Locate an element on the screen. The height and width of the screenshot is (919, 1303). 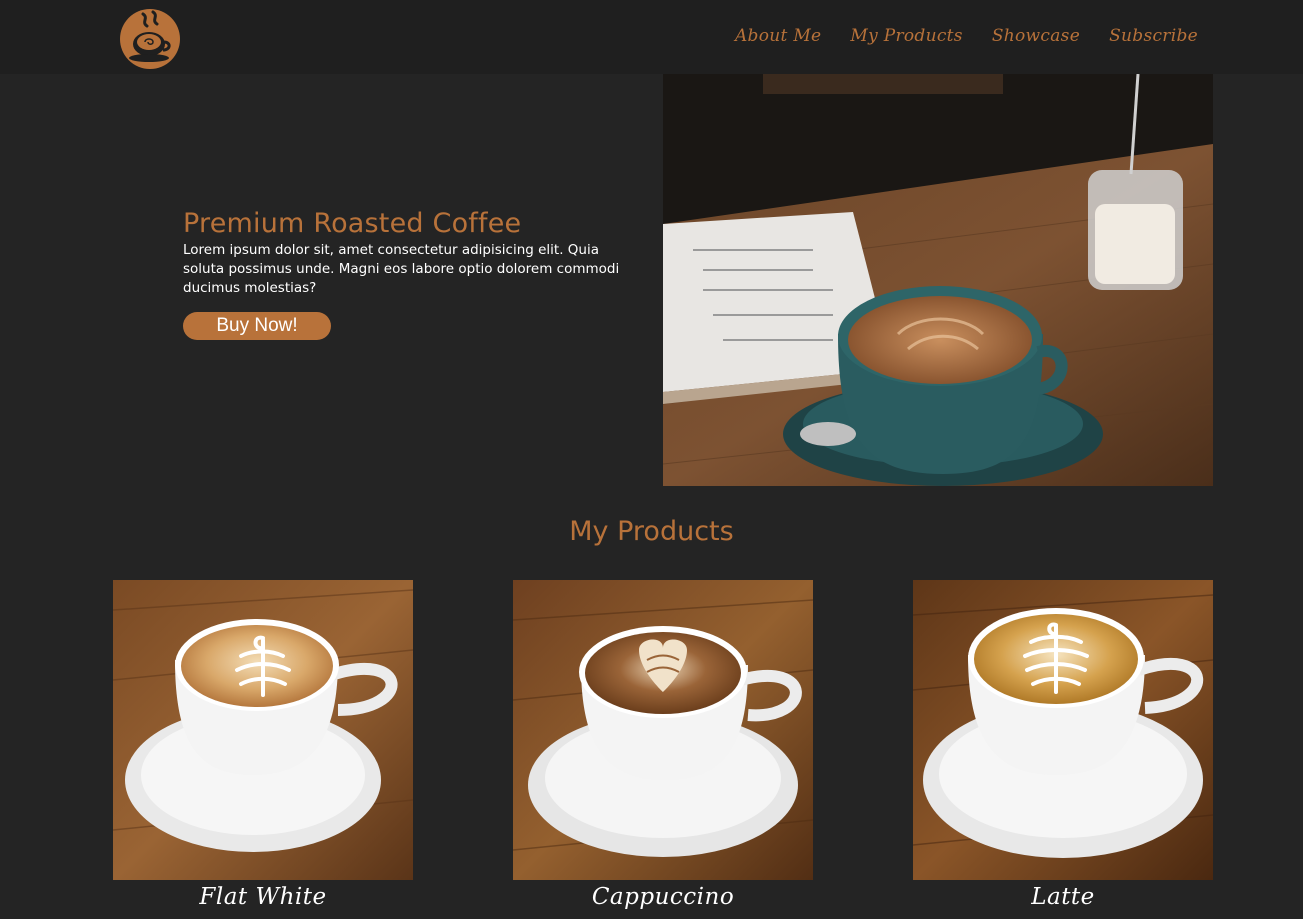
navbar: About Me My Products Showcase Subscribe is located at coordinates (651, 37).